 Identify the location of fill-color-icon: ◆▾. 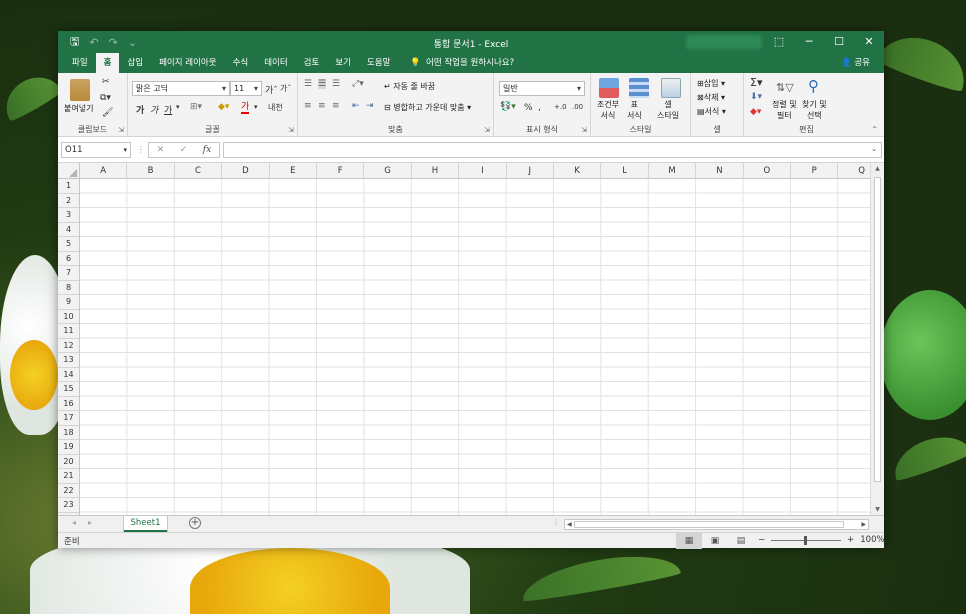
(223, 107).